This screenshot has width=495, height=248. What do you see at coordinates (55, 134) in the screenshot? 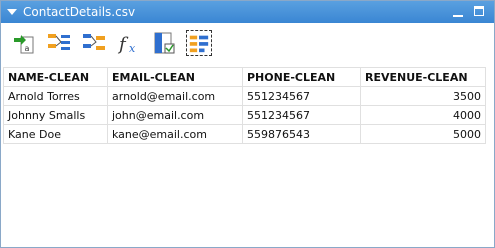
I see `cell-name: Kane Doe` at bounding box center [55, 134].